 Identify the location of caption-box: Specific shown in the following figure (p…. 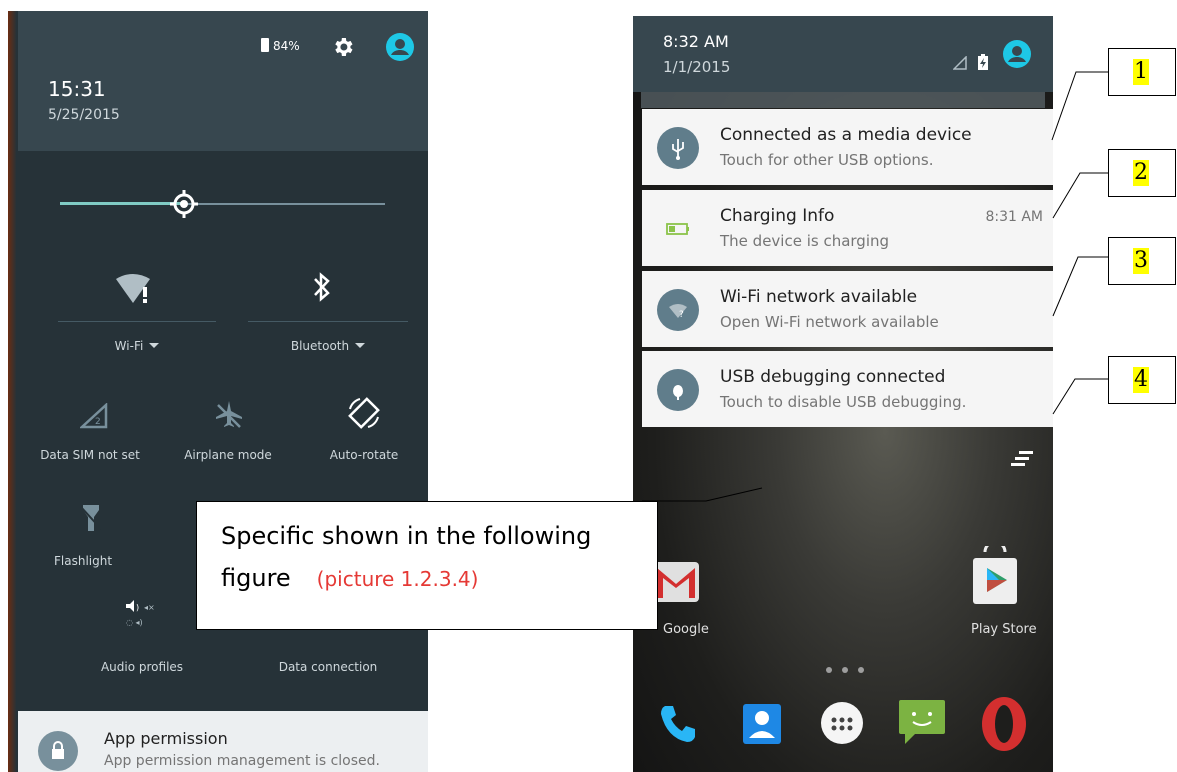
(427, 565).